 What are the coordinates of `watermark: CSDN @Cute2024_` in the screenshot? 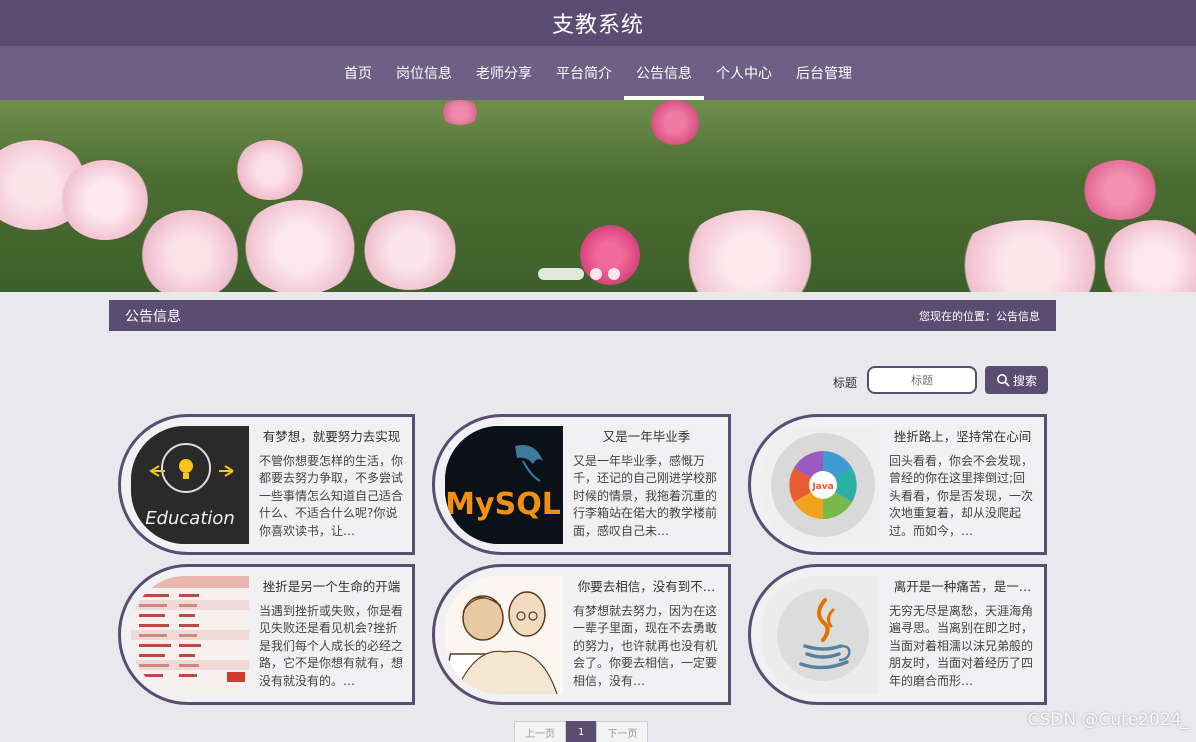 It's located at (1108, 720).